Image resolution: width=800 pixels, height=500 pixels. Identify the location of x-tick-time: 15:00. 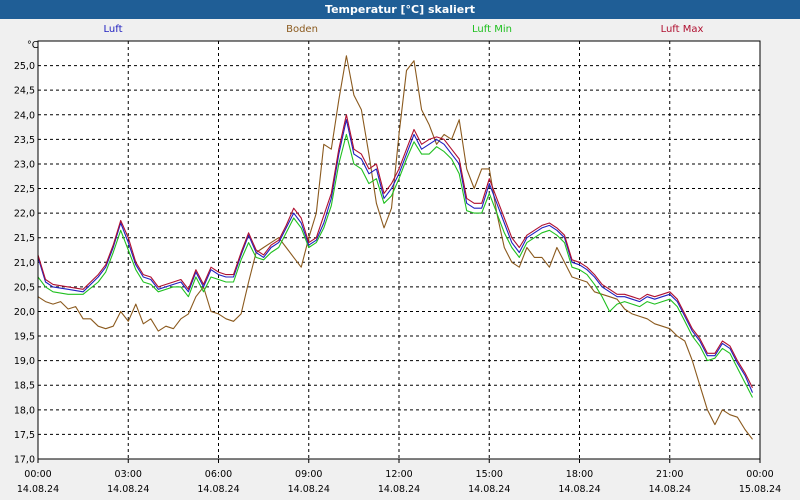
(489, 474).